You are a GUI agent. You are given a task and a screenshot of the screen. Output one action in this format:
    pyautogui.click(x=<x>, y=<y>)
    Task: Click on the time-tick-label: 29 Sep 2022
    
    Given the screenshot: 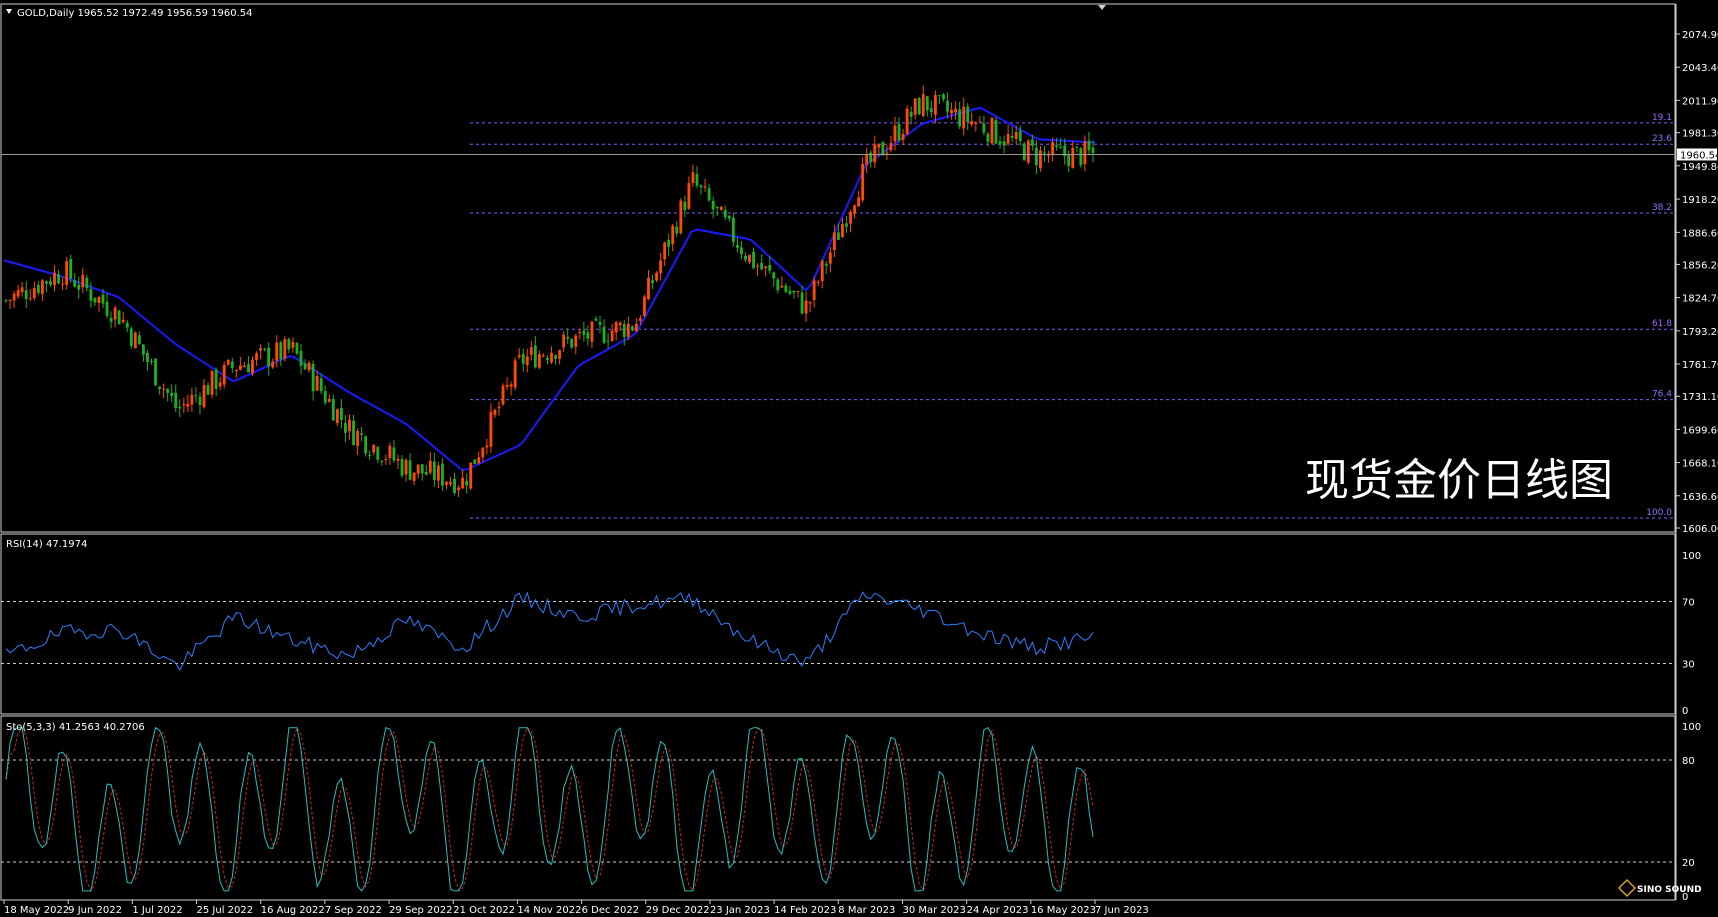 What is the action you would take?
    pyautogui.click(x=420, y=910)
    